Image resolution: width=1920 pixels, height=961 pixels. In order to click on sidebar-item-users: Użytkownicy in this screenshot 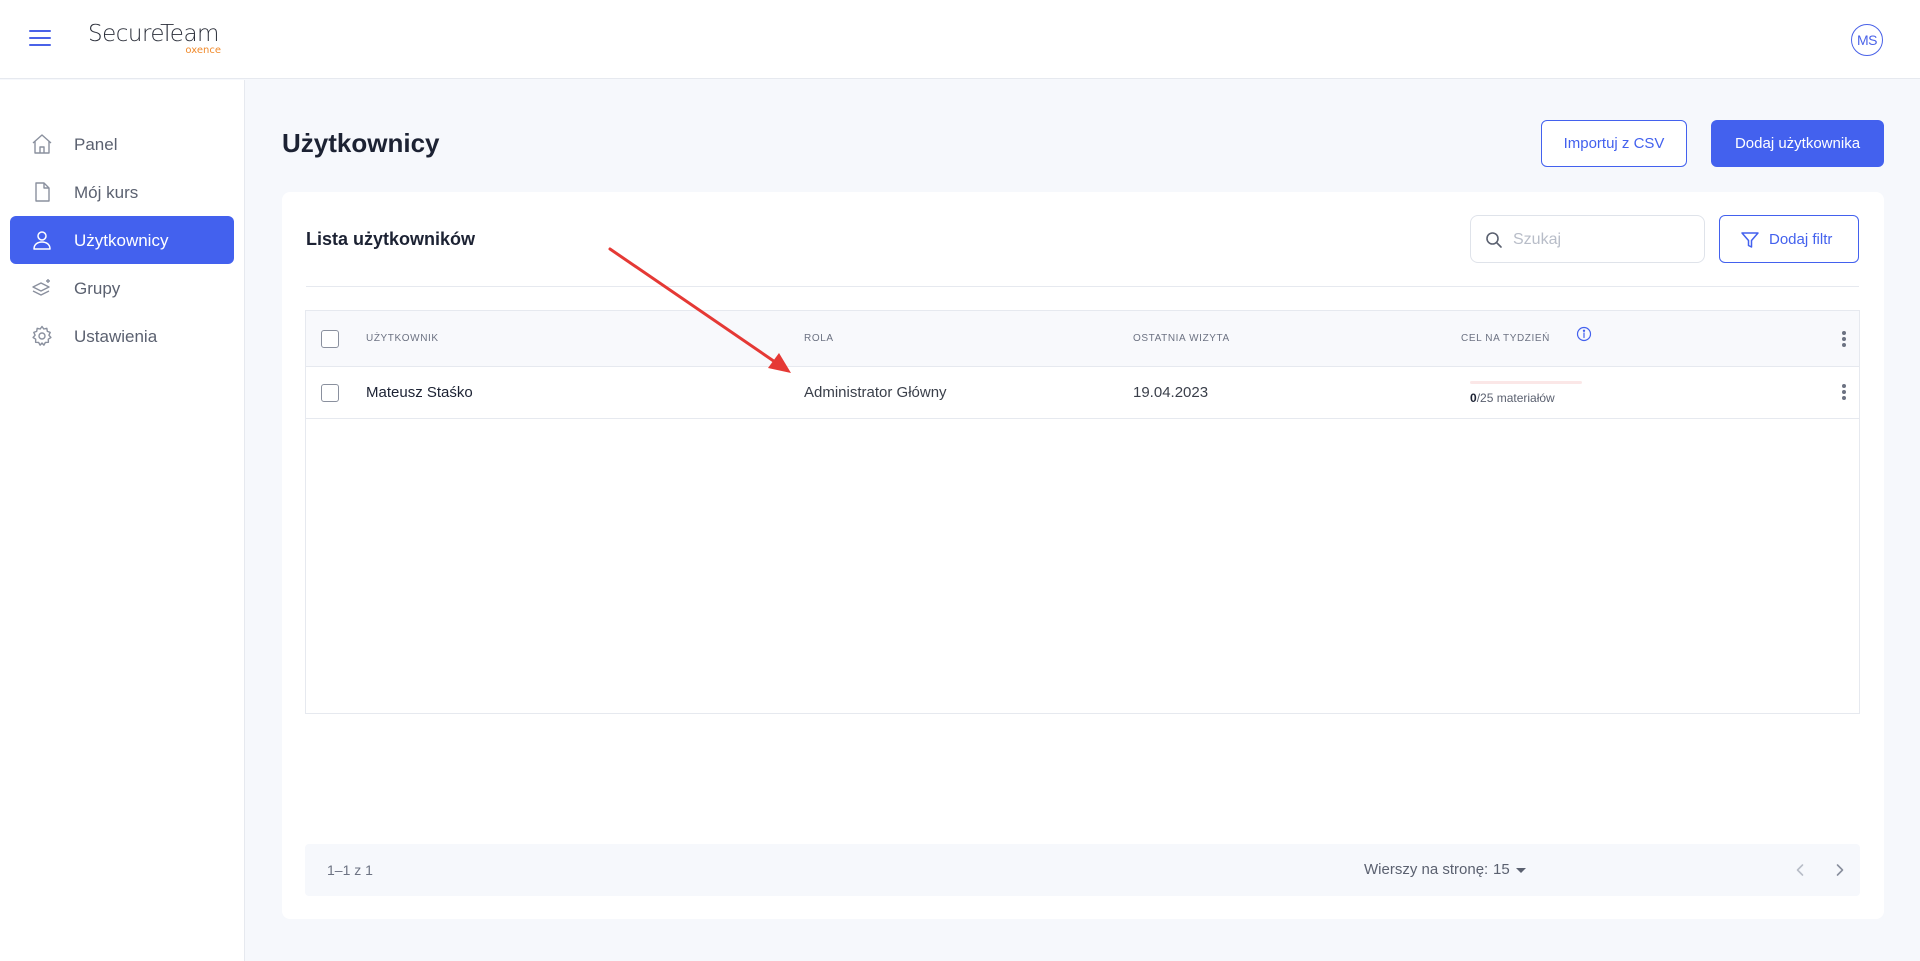, I will do `click(122, 240)`.